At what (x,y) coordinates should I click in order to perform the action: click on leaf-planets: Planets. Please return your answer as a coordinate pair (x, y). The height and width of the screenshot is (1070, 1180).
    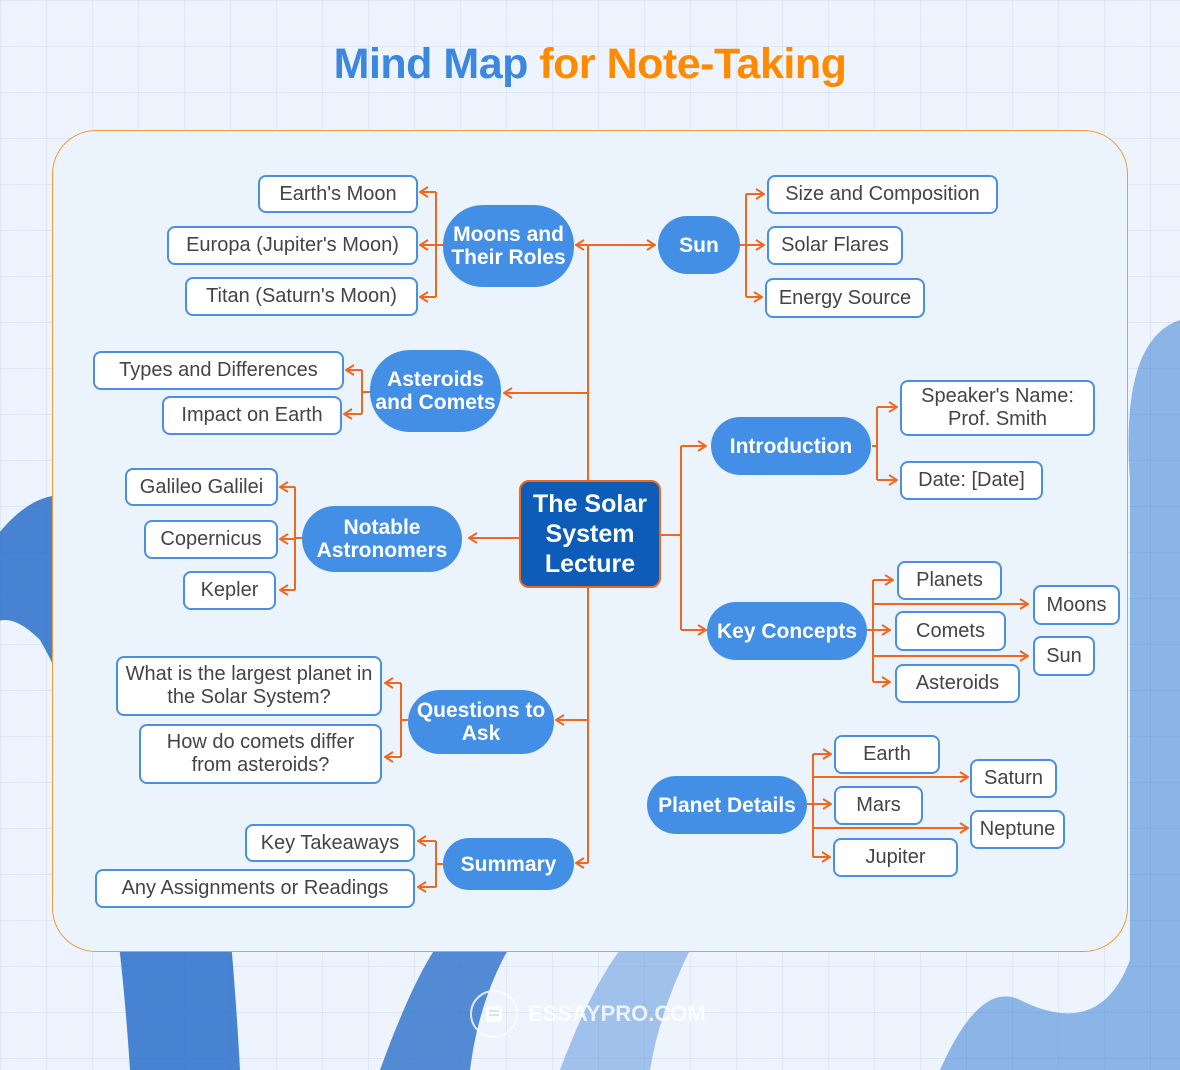
    Looking at the image, I should click on (949, 580).